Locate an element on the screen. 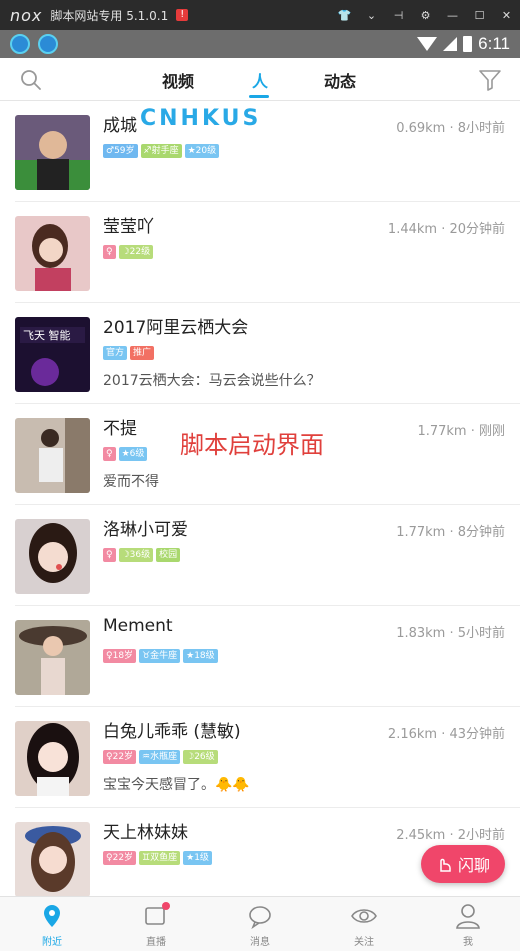  notification-dot is located at coordinates (166, 906).